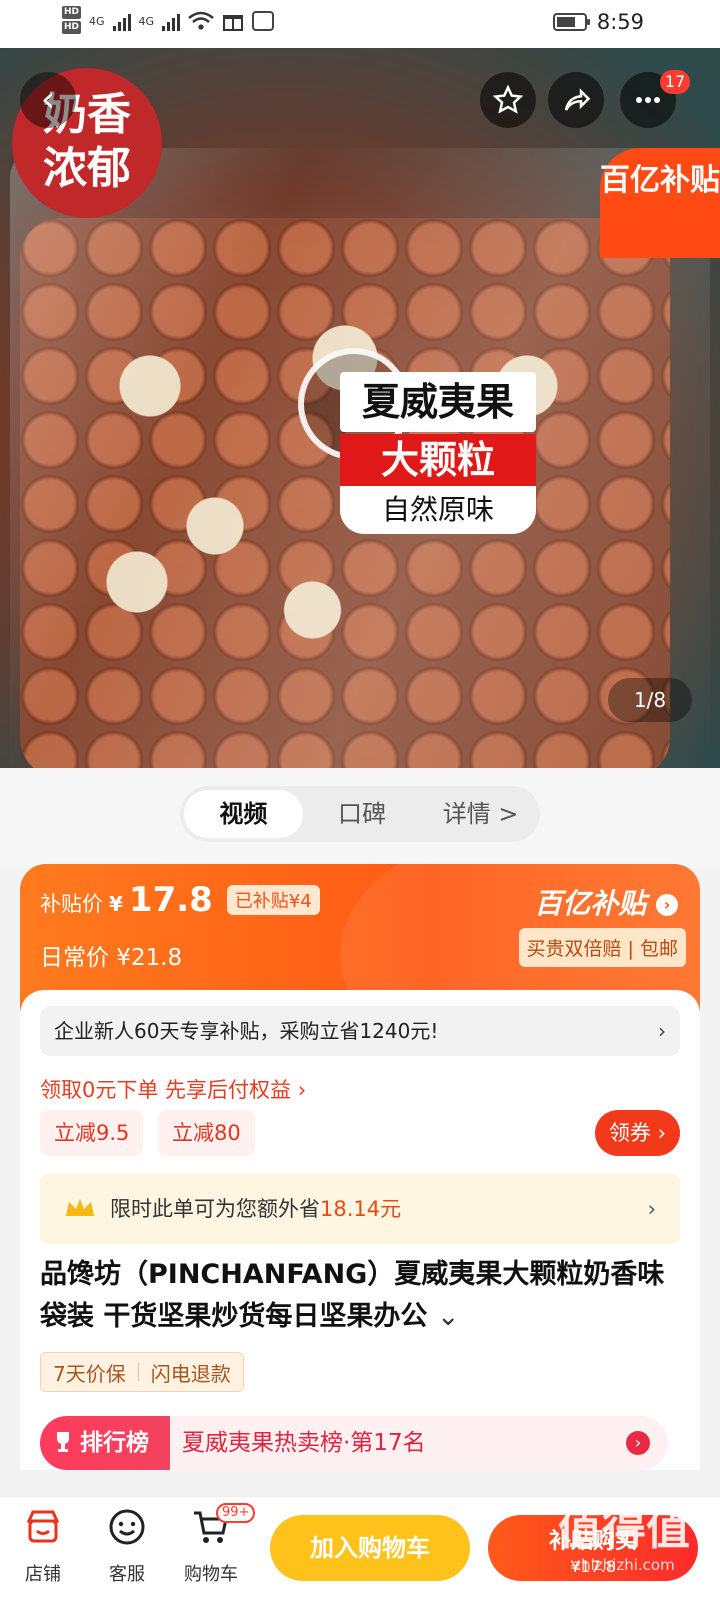 This screenshot has height=1600, width=720. Describe the element at coordinates (650, 700) in the screenshot. I see `image-pager: 1/8` at that location.